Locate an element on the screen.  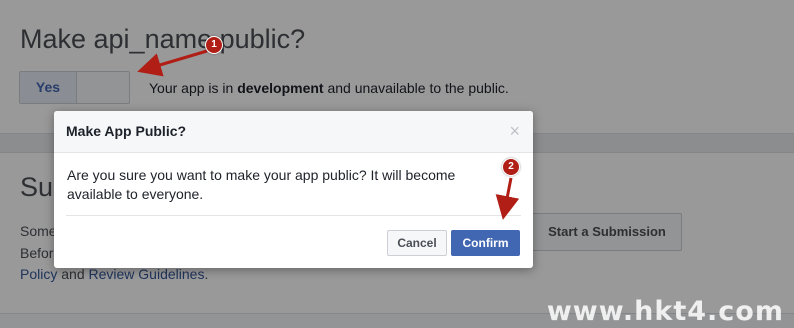
confirm-button: Confirm is located at coordinates (485, 243).